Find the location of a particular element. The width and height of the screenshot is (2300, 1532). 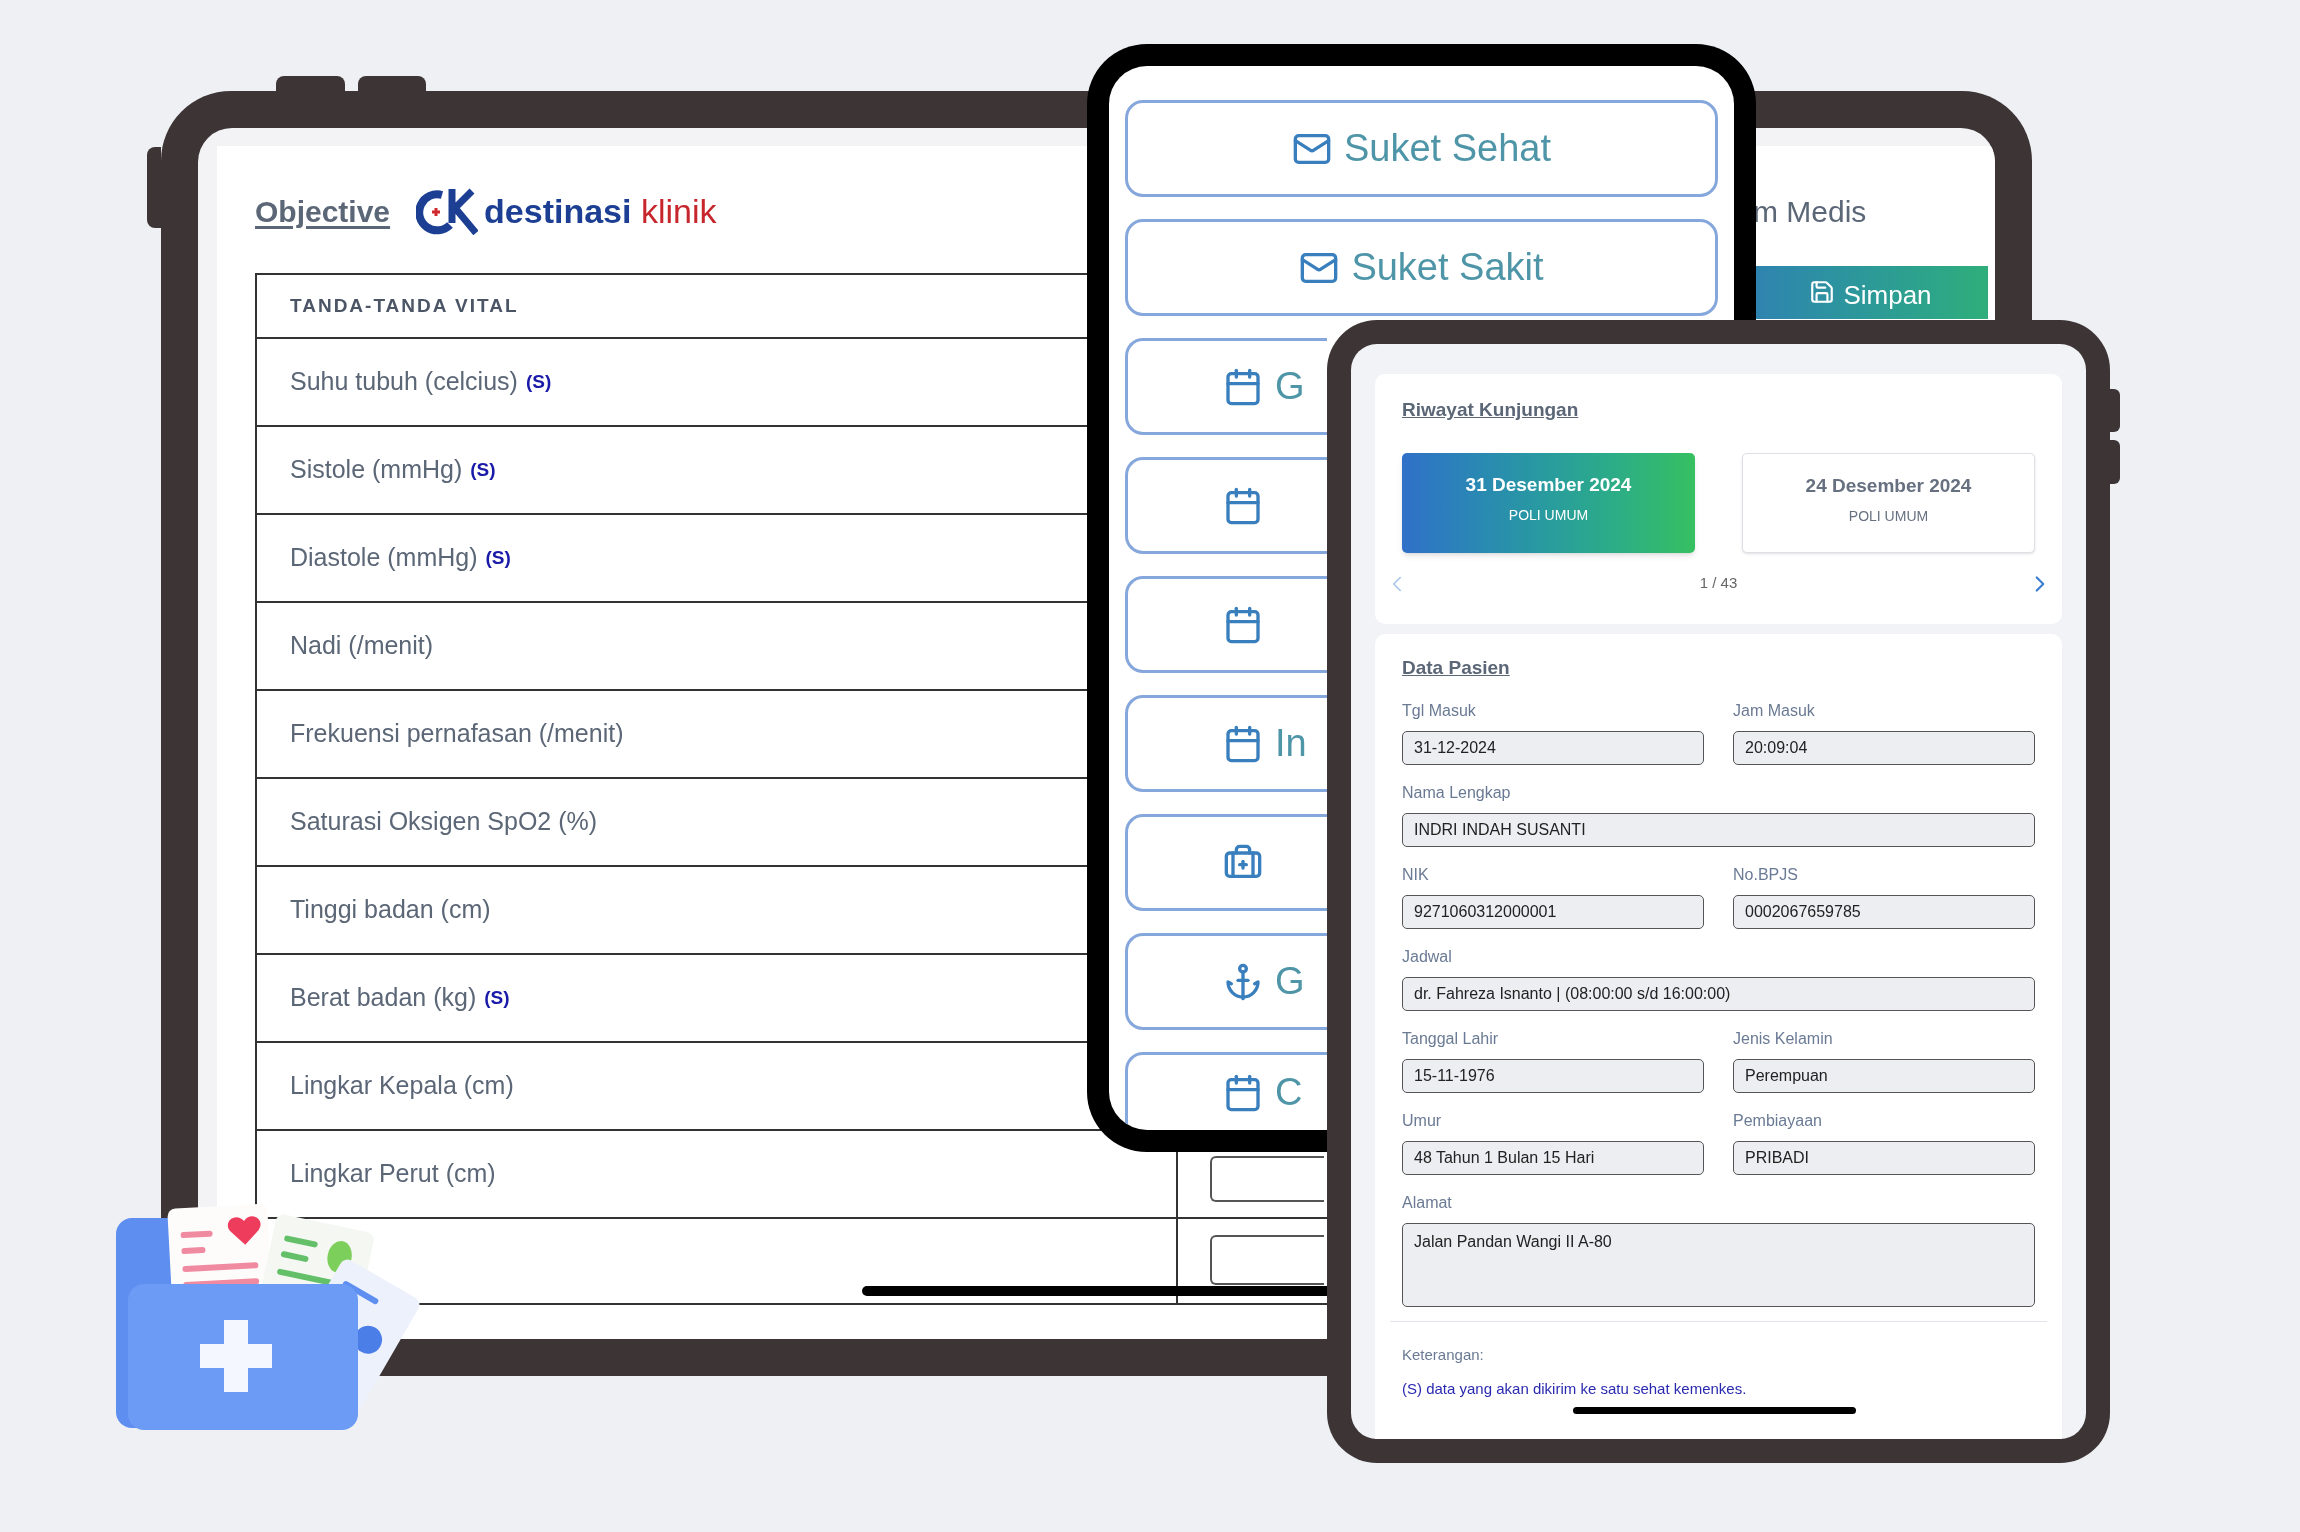

notes-title: Keterangan: is located at coordinates (1443, 1354).